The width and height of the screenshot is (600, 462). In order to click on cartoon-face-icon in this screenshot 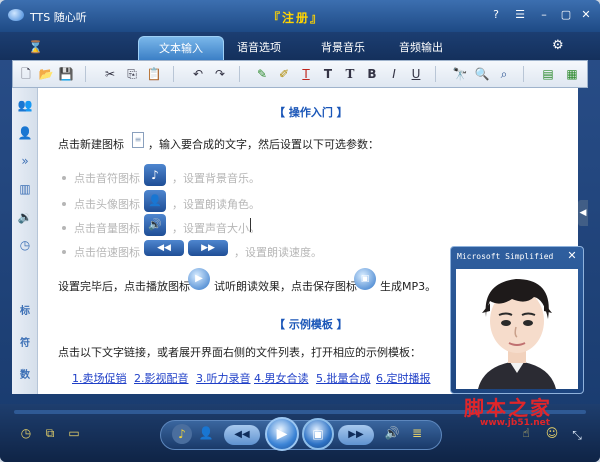, I will do `click(517, 334)`.